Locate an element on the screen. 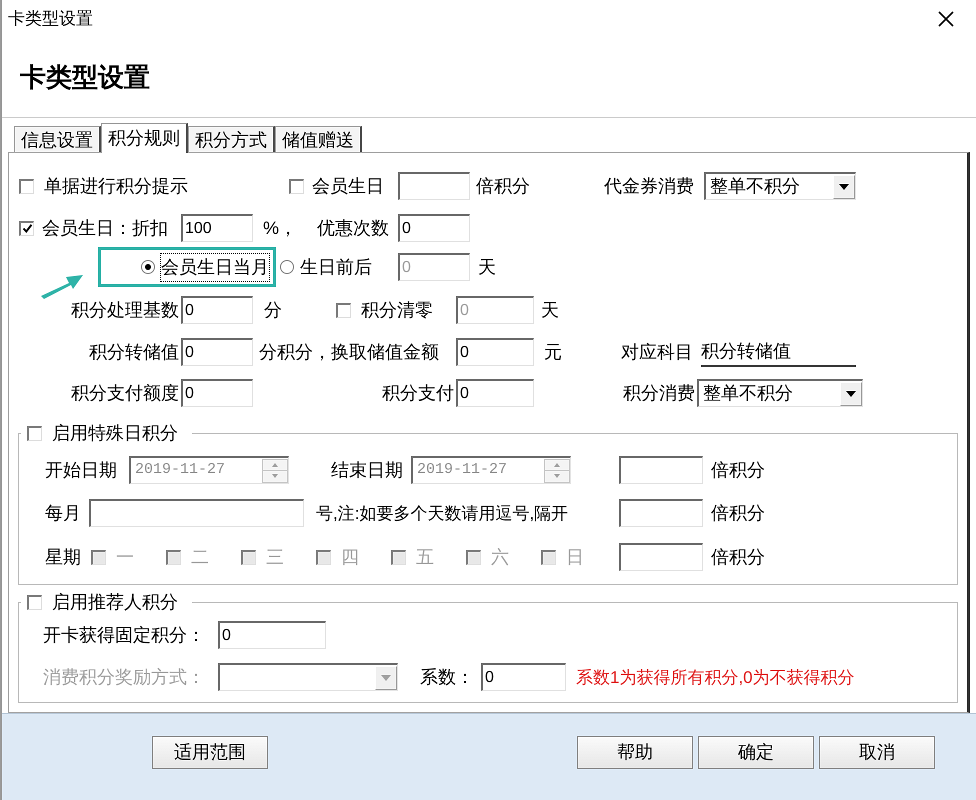 This screenshot has width=976, height=800. radio-label: 会员生日当月 is located at coordinates (215, 267).